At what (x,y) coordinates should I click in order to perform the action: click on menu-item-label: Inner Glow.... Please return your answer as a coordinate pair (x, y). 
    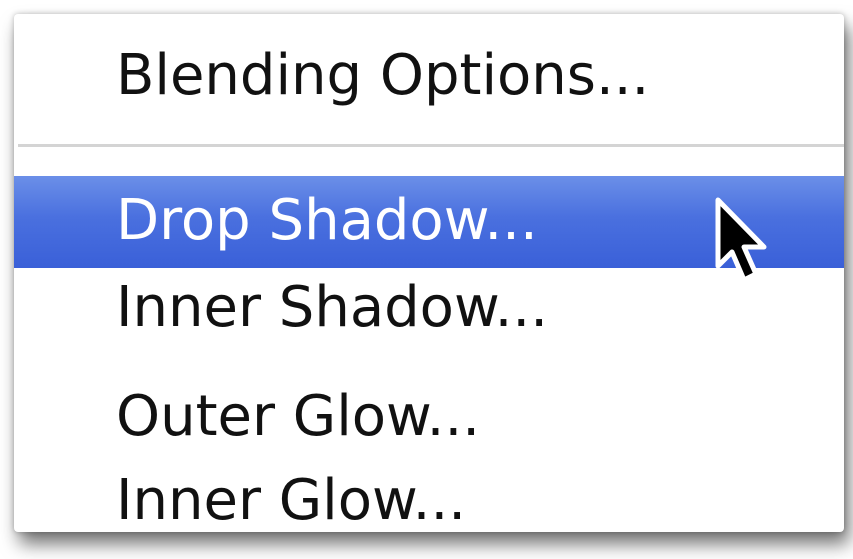
    Looking at the image, I should click on (291, 500).